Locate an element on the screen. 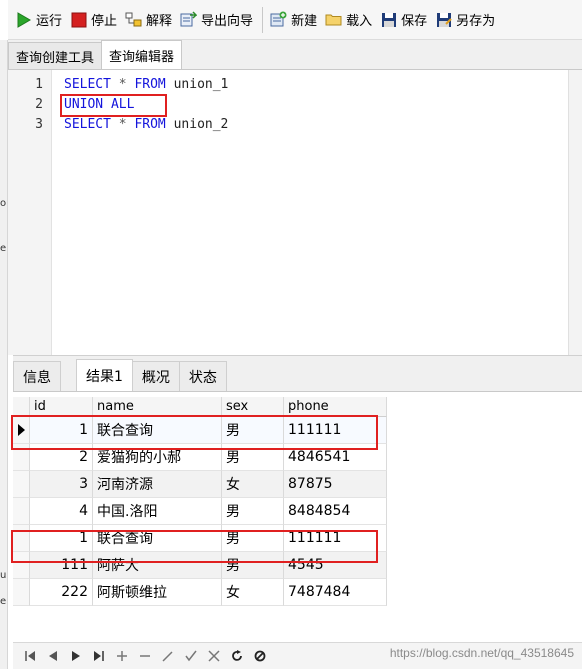 The width and height of the screenshot is (582, 669). tab-status: 状态 is located at coordinates (202, 376).